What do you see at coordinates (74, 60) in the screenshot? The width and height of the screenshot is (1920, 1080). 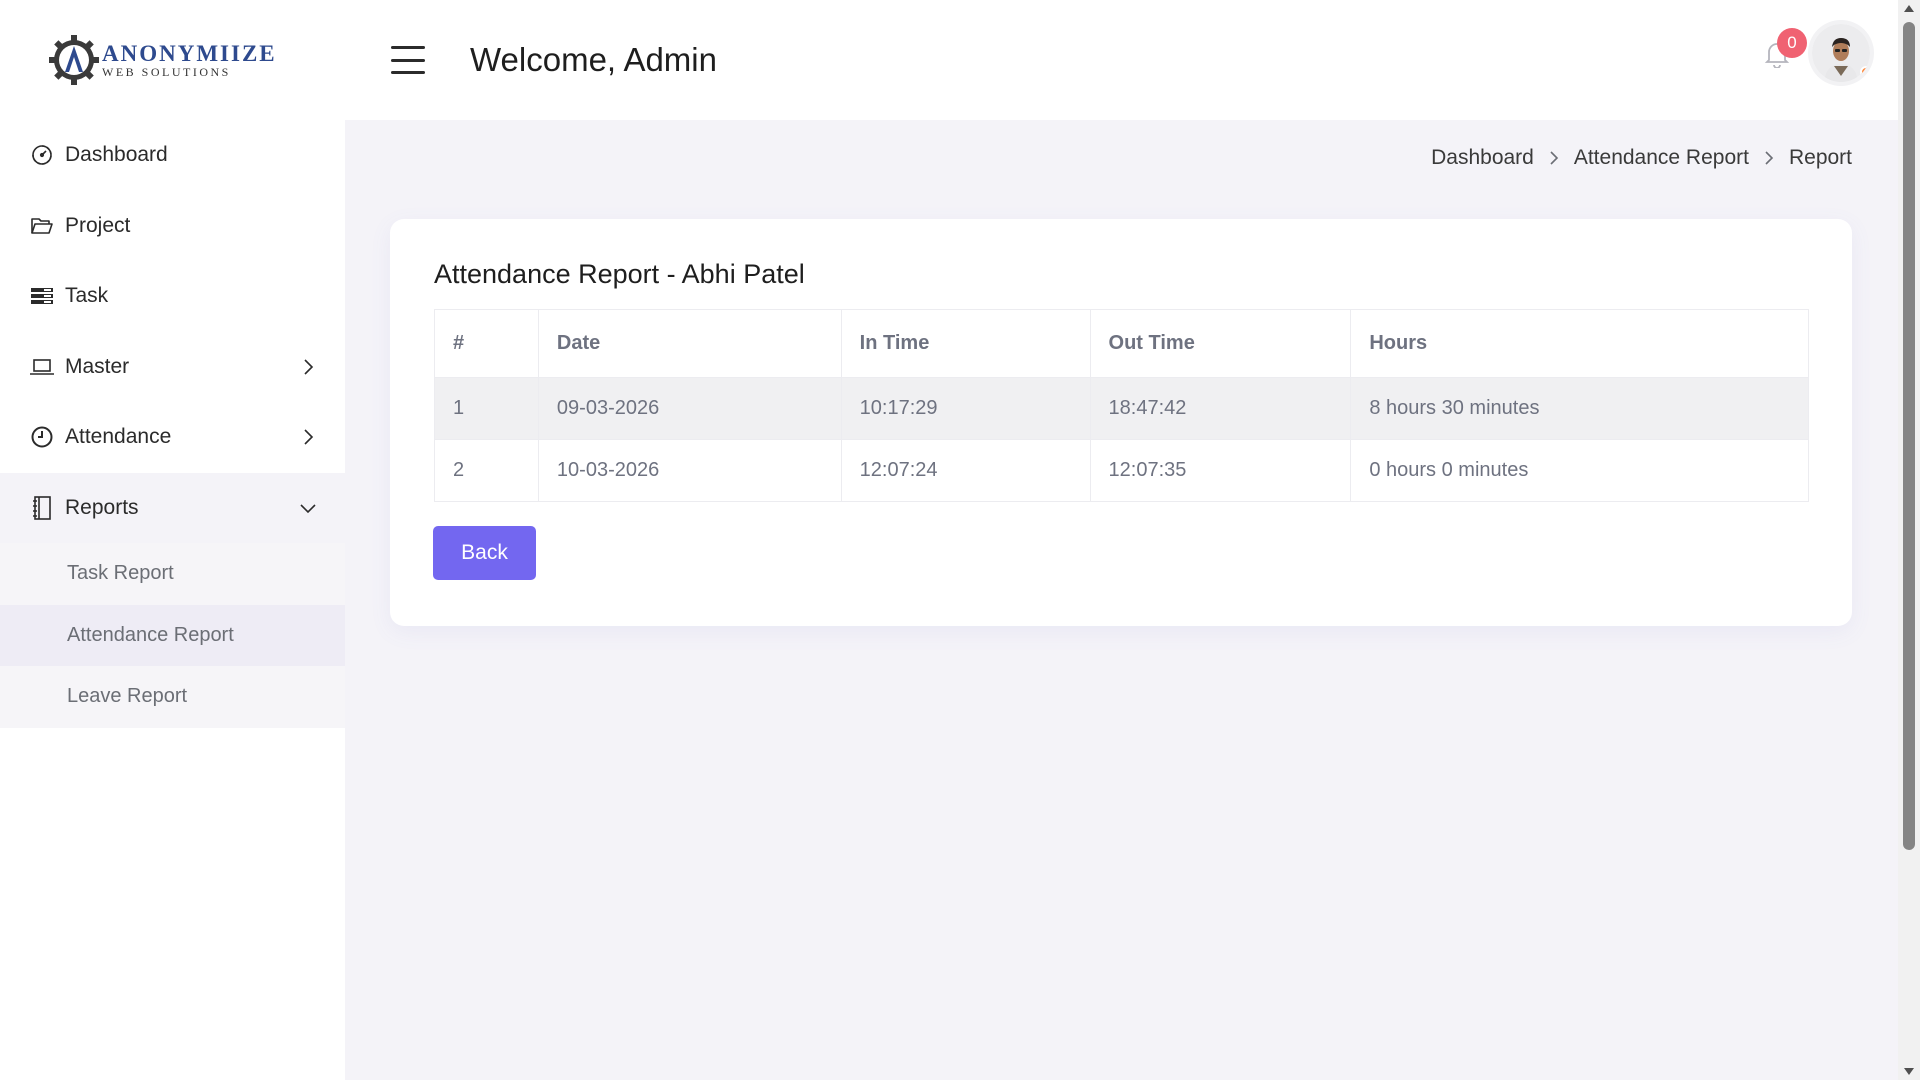 I see `gear-logo-icon` at bounding box center [74, 60].